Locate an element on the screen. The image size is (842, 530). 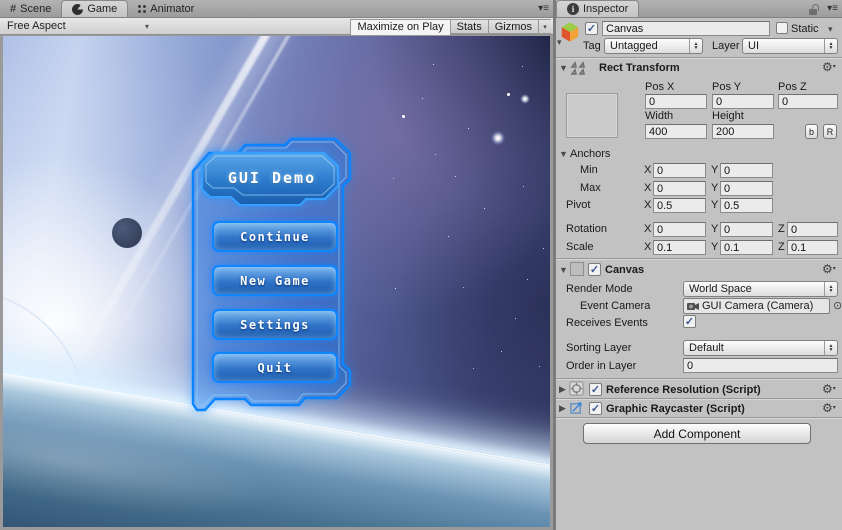
raw-edit-mode-button: R is located at coordinates (830, 131).